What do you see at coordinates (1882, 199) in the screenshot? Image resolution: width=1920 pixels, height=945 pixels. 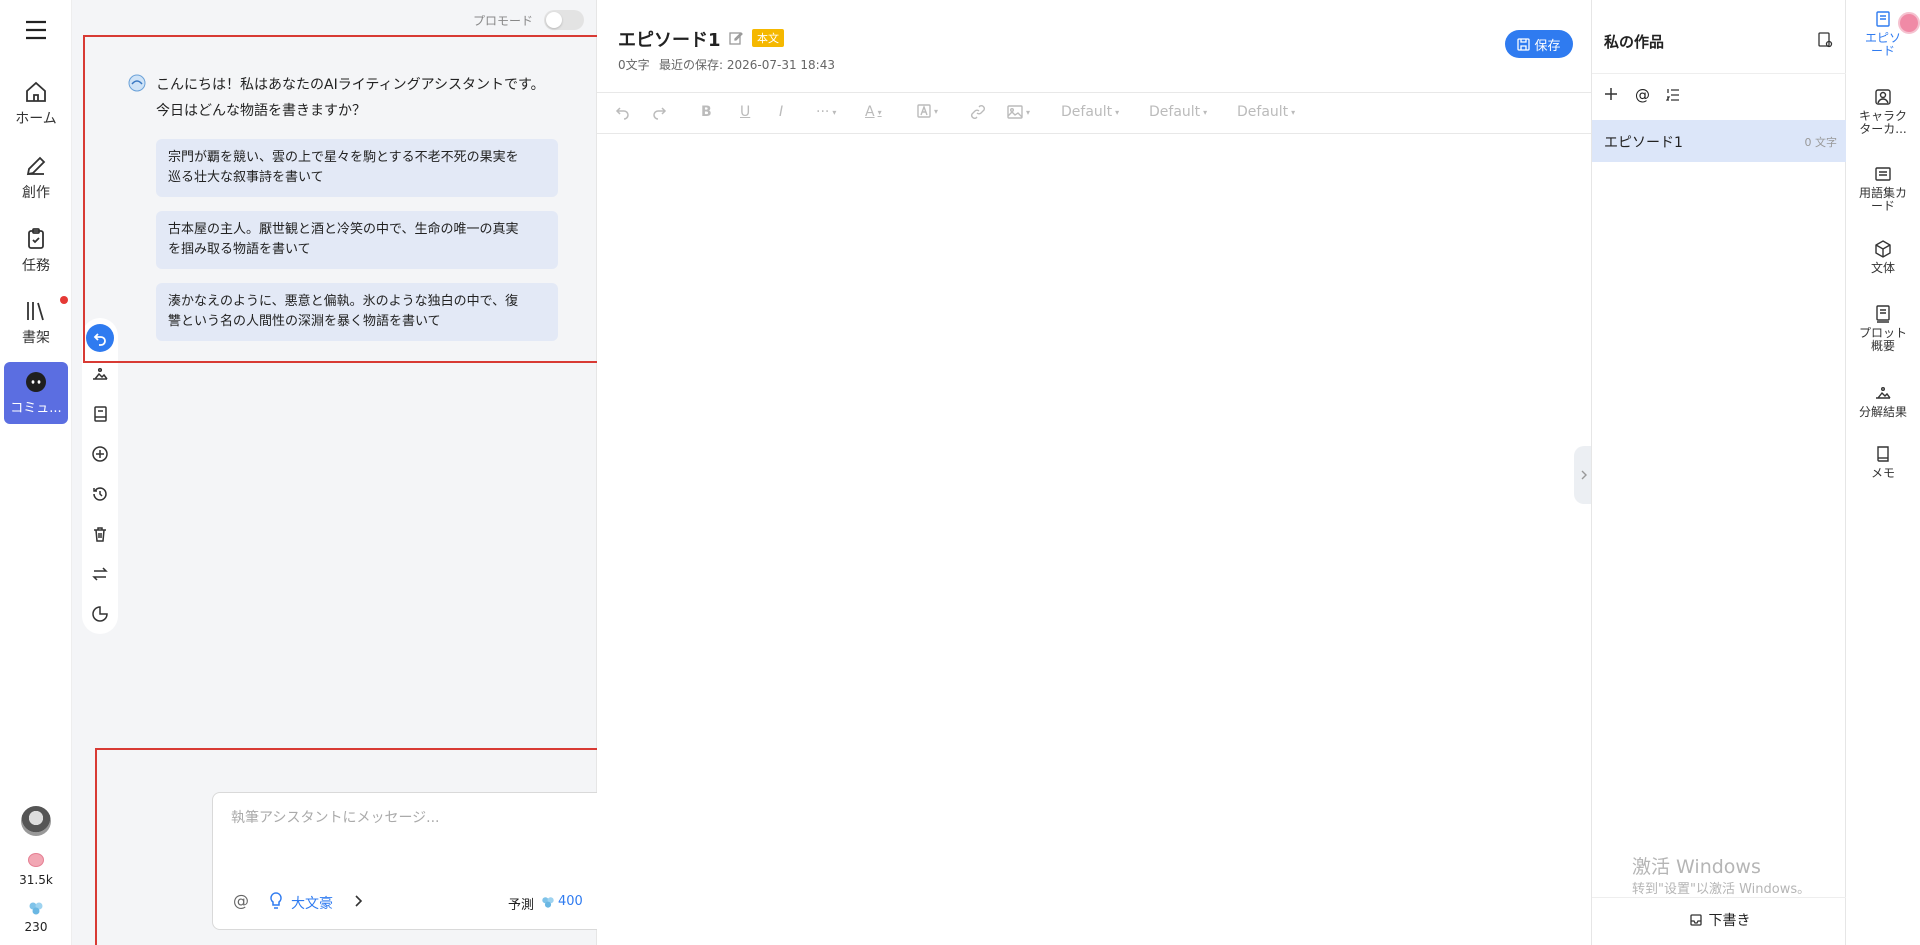 I see `rail-glossary-label: 用語集カード` at bounding box center [1882, 199].